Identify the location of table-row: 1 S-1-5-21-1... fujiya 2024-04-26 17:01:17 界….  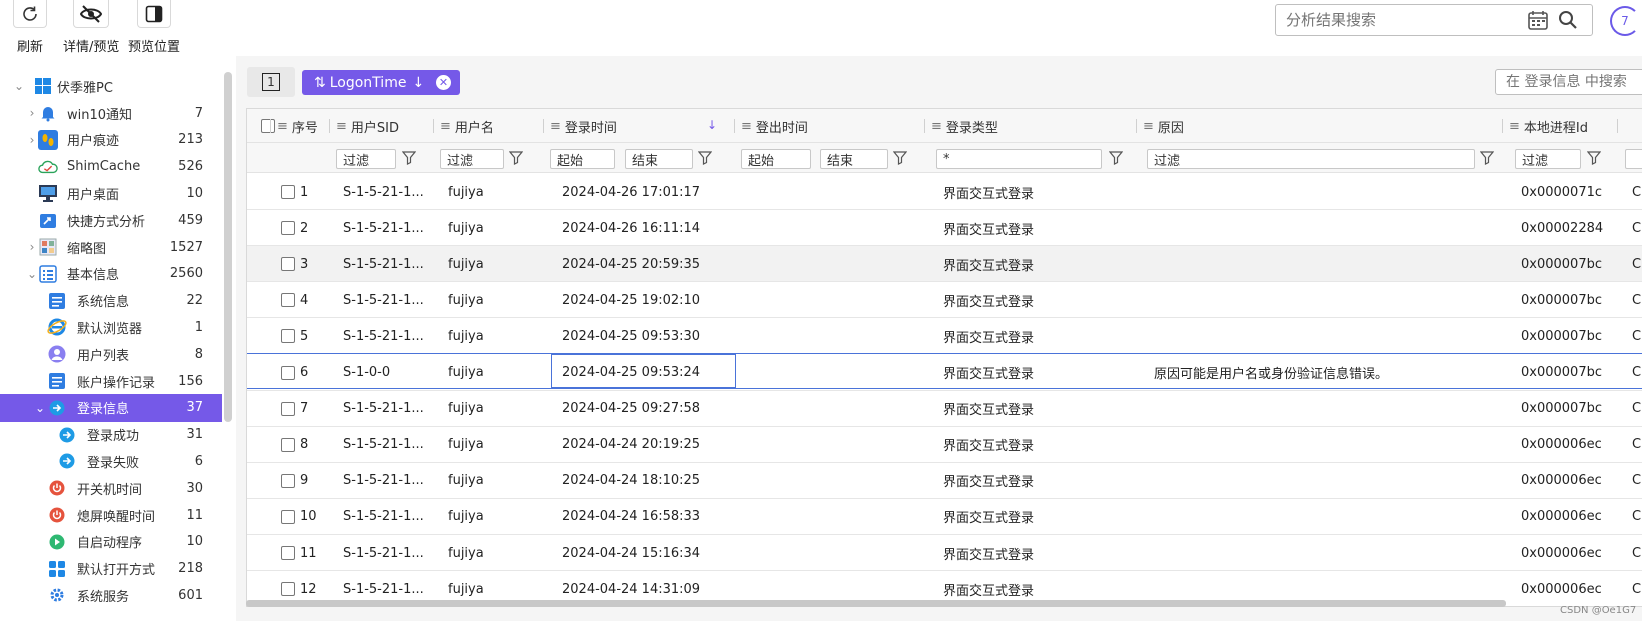
(944, 192).